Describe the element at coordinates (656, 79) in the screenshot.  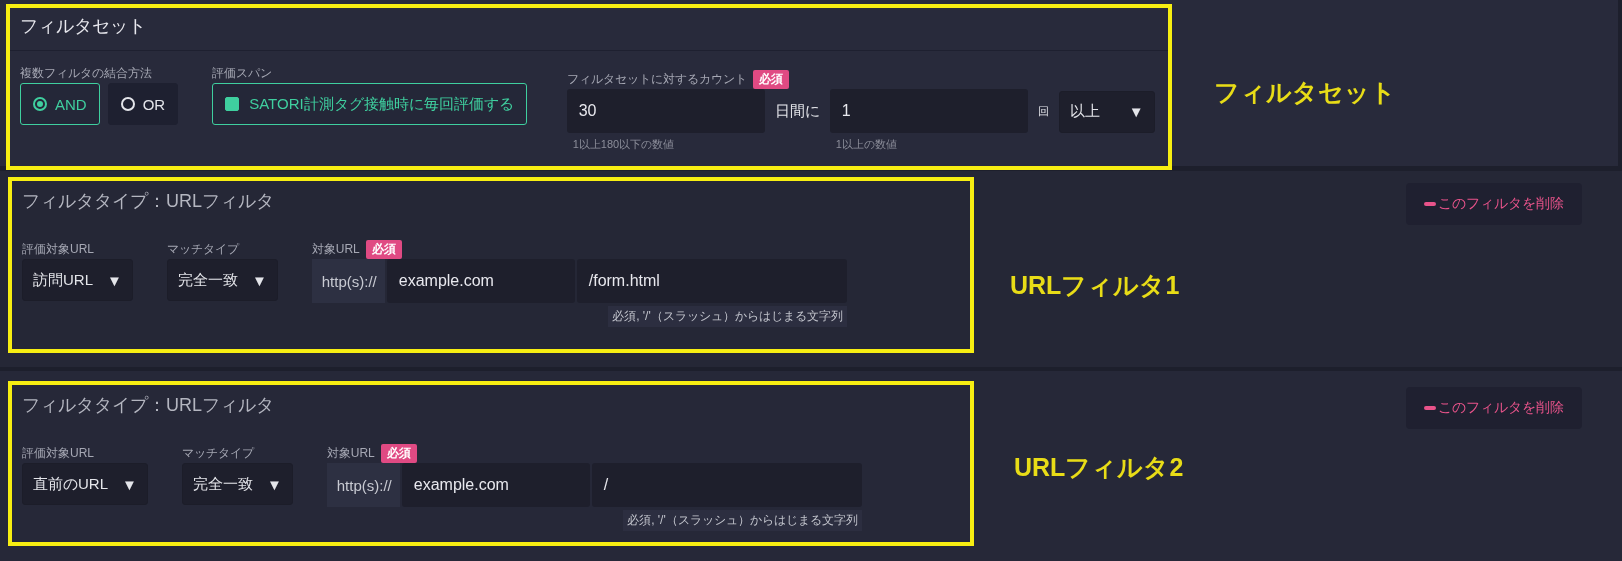
I see `field-label: フィルタセットに対するカウント` at that location.